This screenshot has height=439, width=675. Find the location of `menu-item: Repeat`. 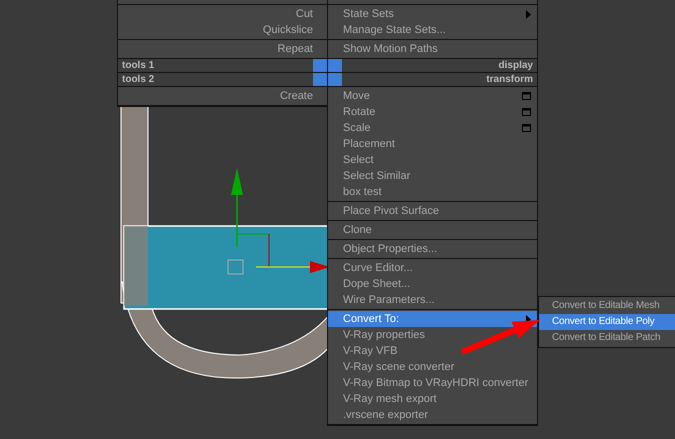

menu-item: Repeat is located at coordinates (222, 49).